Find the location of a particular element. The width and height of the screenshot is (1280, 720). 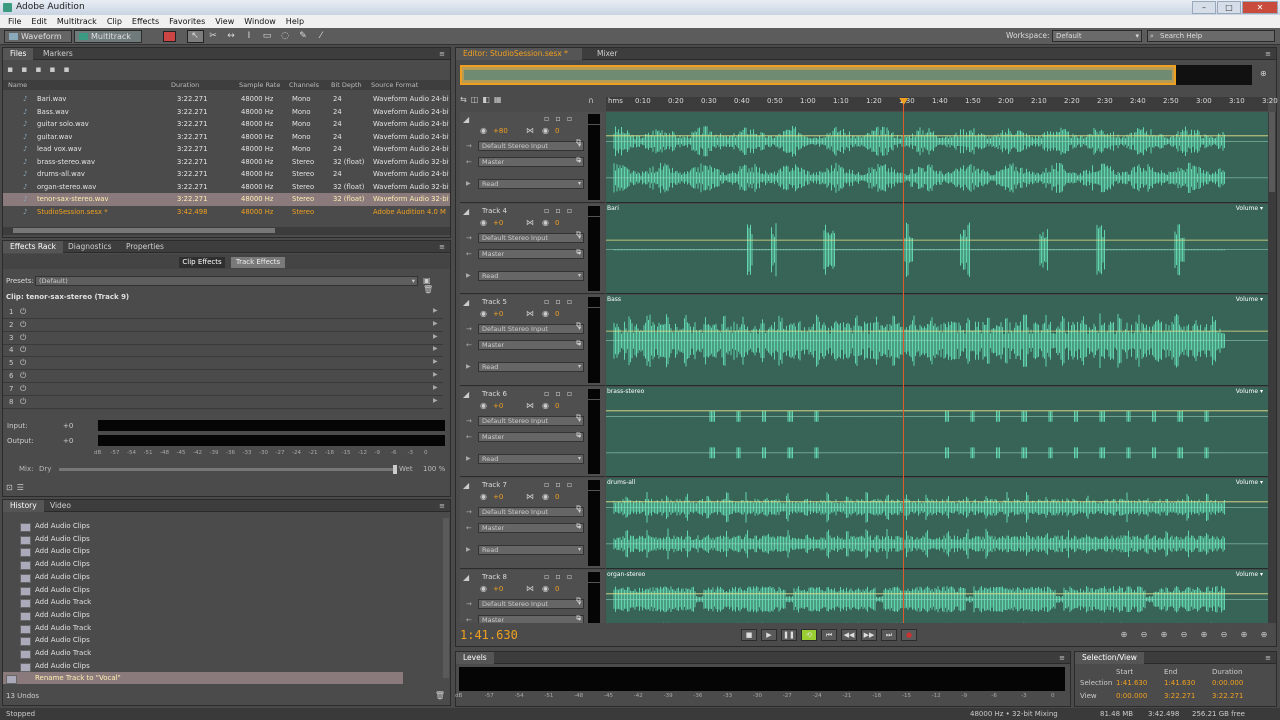

lasso-tool-icon: ◌ is located at coordinates (285, 36).